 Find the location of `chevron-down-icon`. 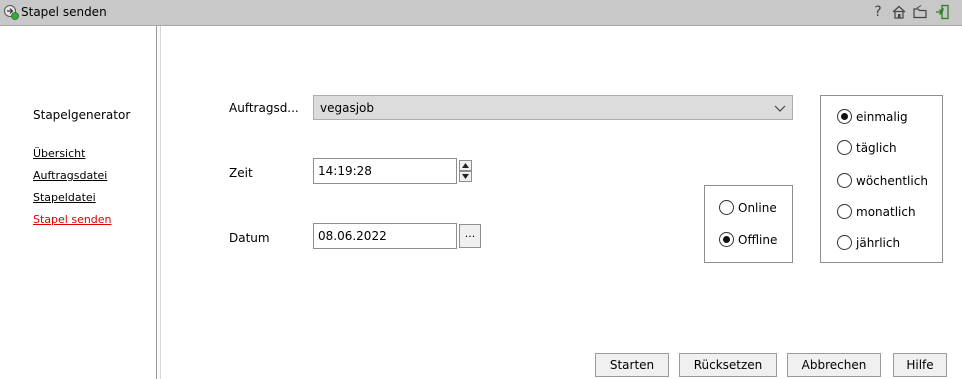

chevron-down-icon is located at coordinates (780, 108).